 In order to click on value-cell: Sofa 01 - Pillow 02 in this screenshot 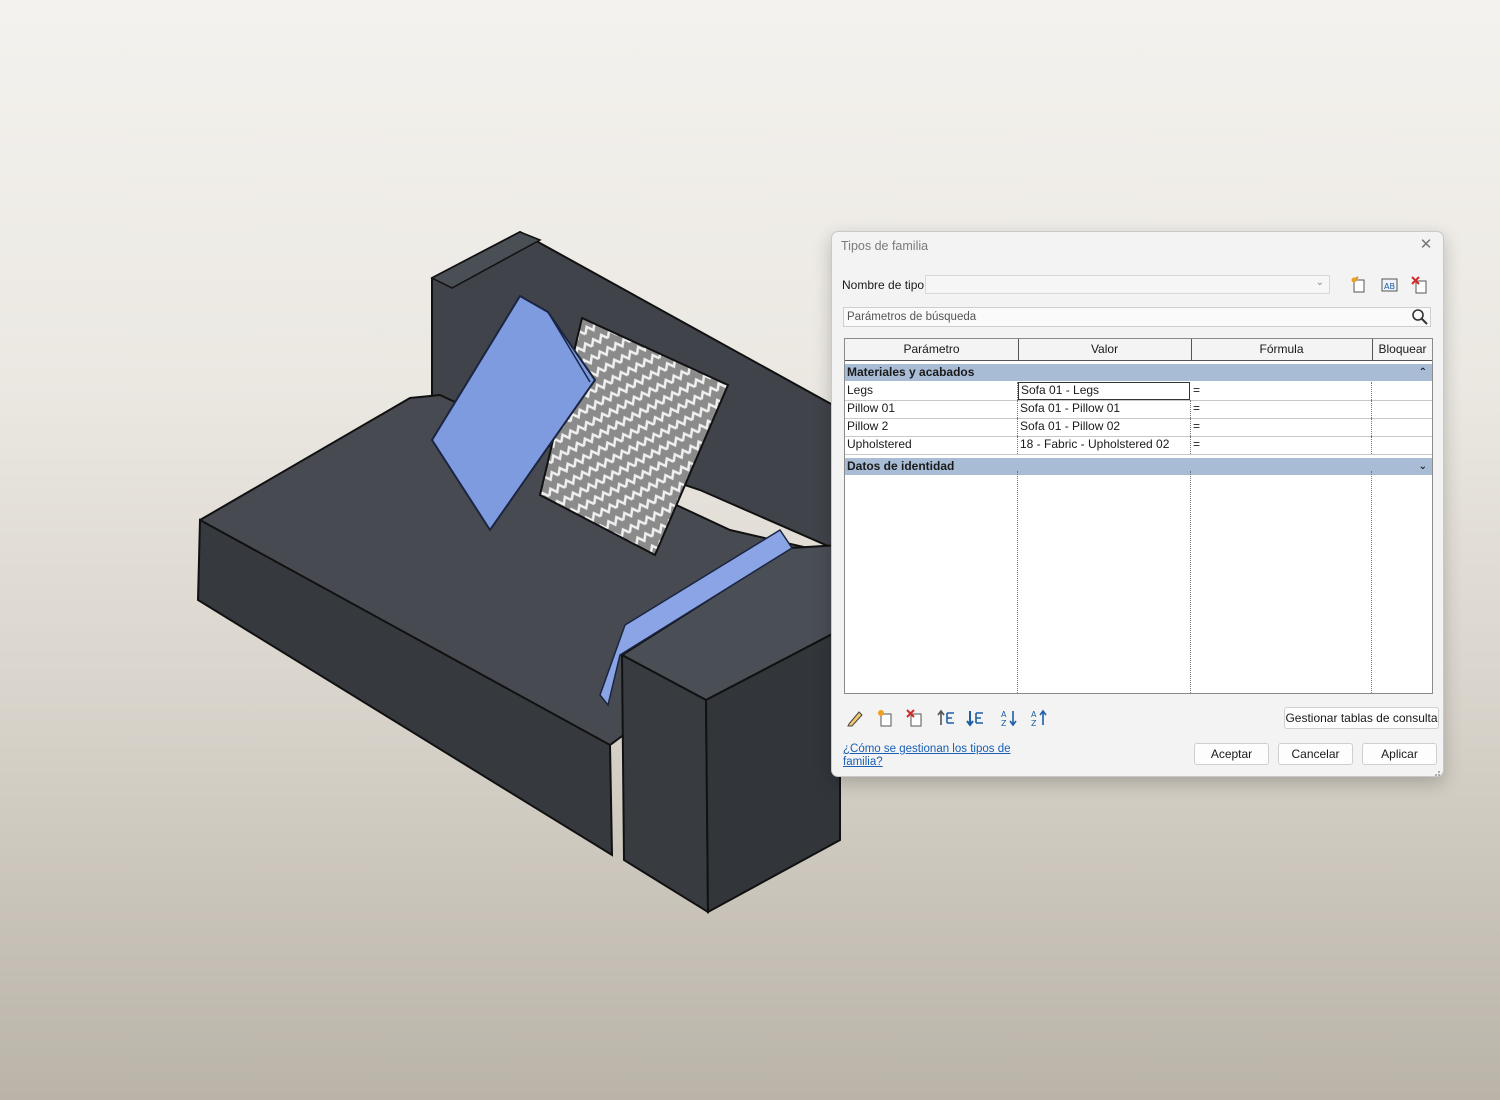, I will do `click(1104, 427)`.